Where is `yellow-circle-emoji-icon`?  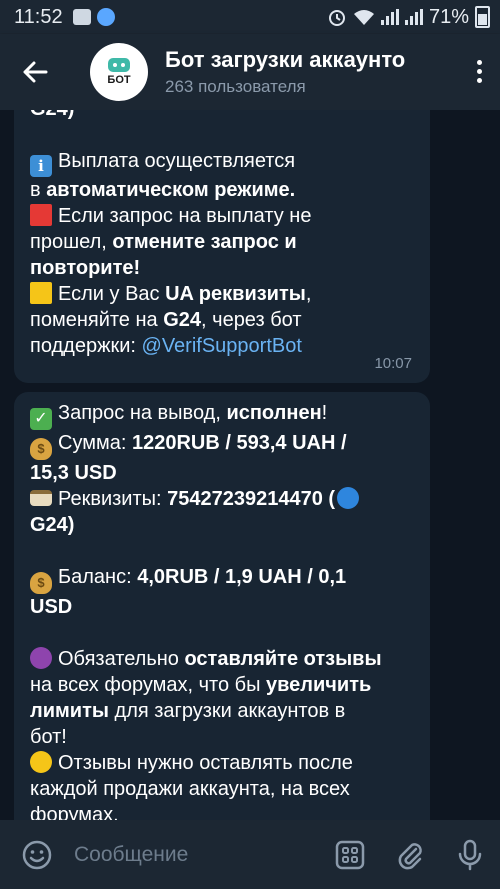 yellow-circle-emoji-icon is located at coordinates (41, 762).